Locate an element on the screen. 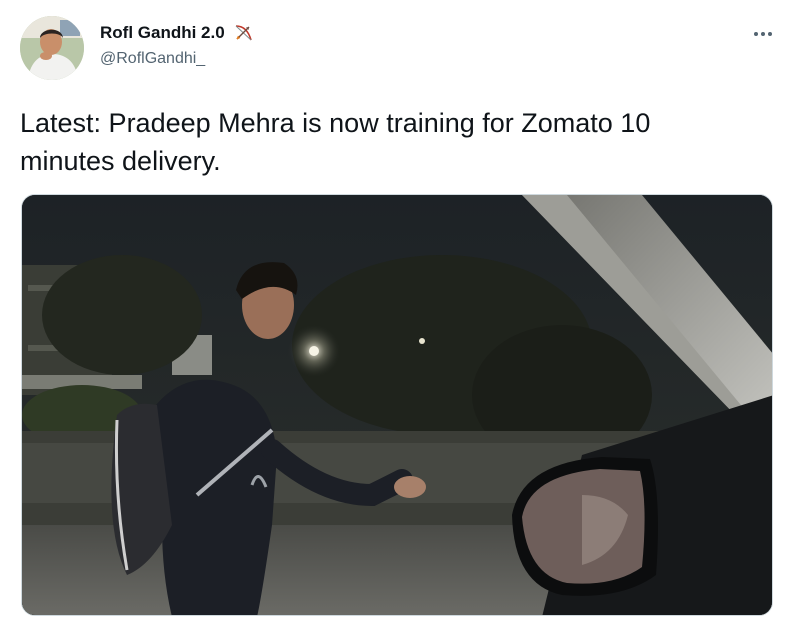 The image size is (793, 638). author-name-row: Rofl Gandhi 2.0 is located at coordinates (177, 33).